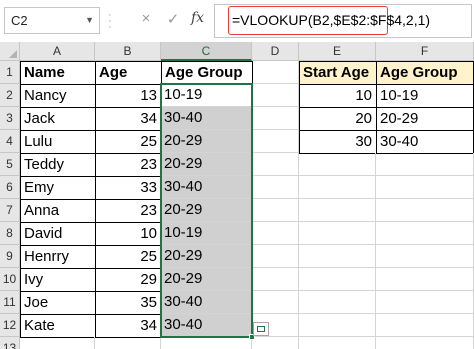 Image resolution: width=474 pixels, height=349 pixels. What do you see at coordinates (58, 119) in the screenshot?
I see `cell-a3: Jack` at bounding box center [58, 119].